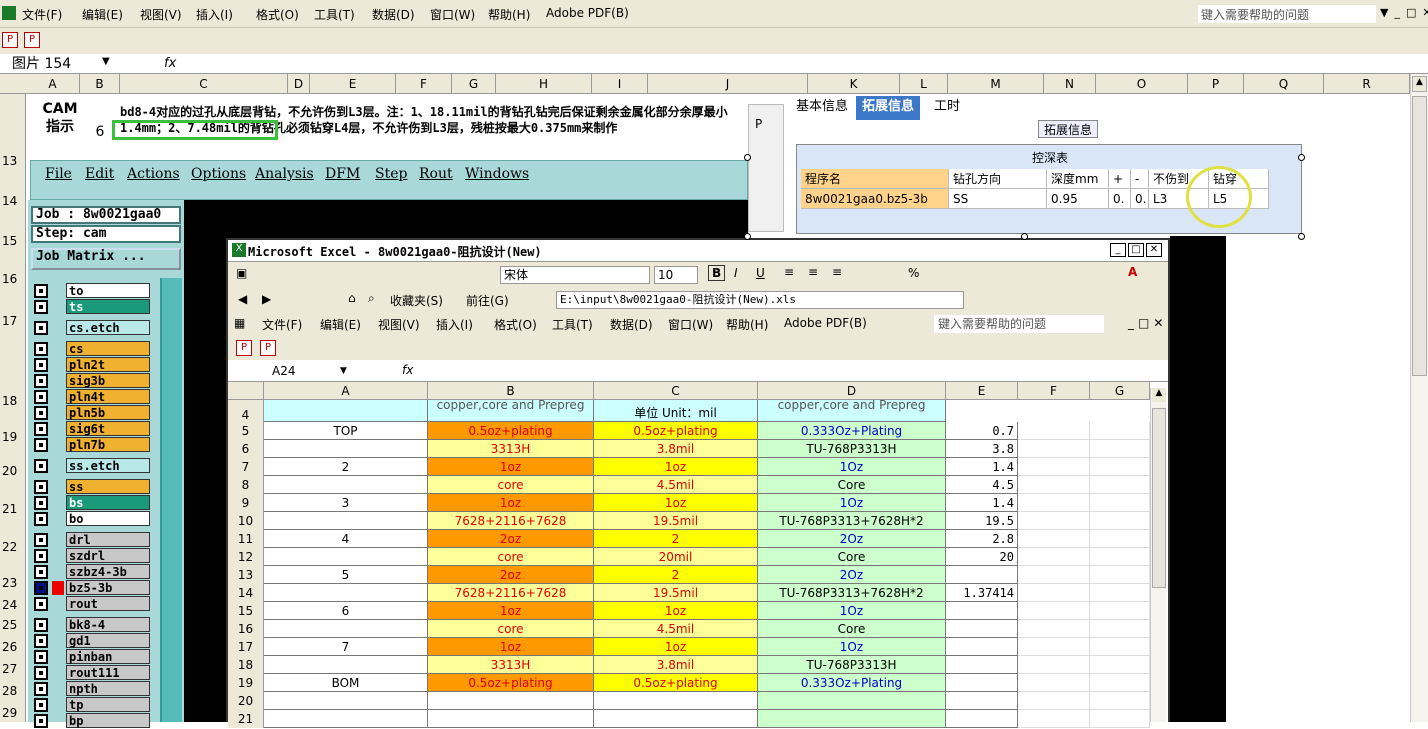  I want to click on layer-name: drl, so click(108, 539).